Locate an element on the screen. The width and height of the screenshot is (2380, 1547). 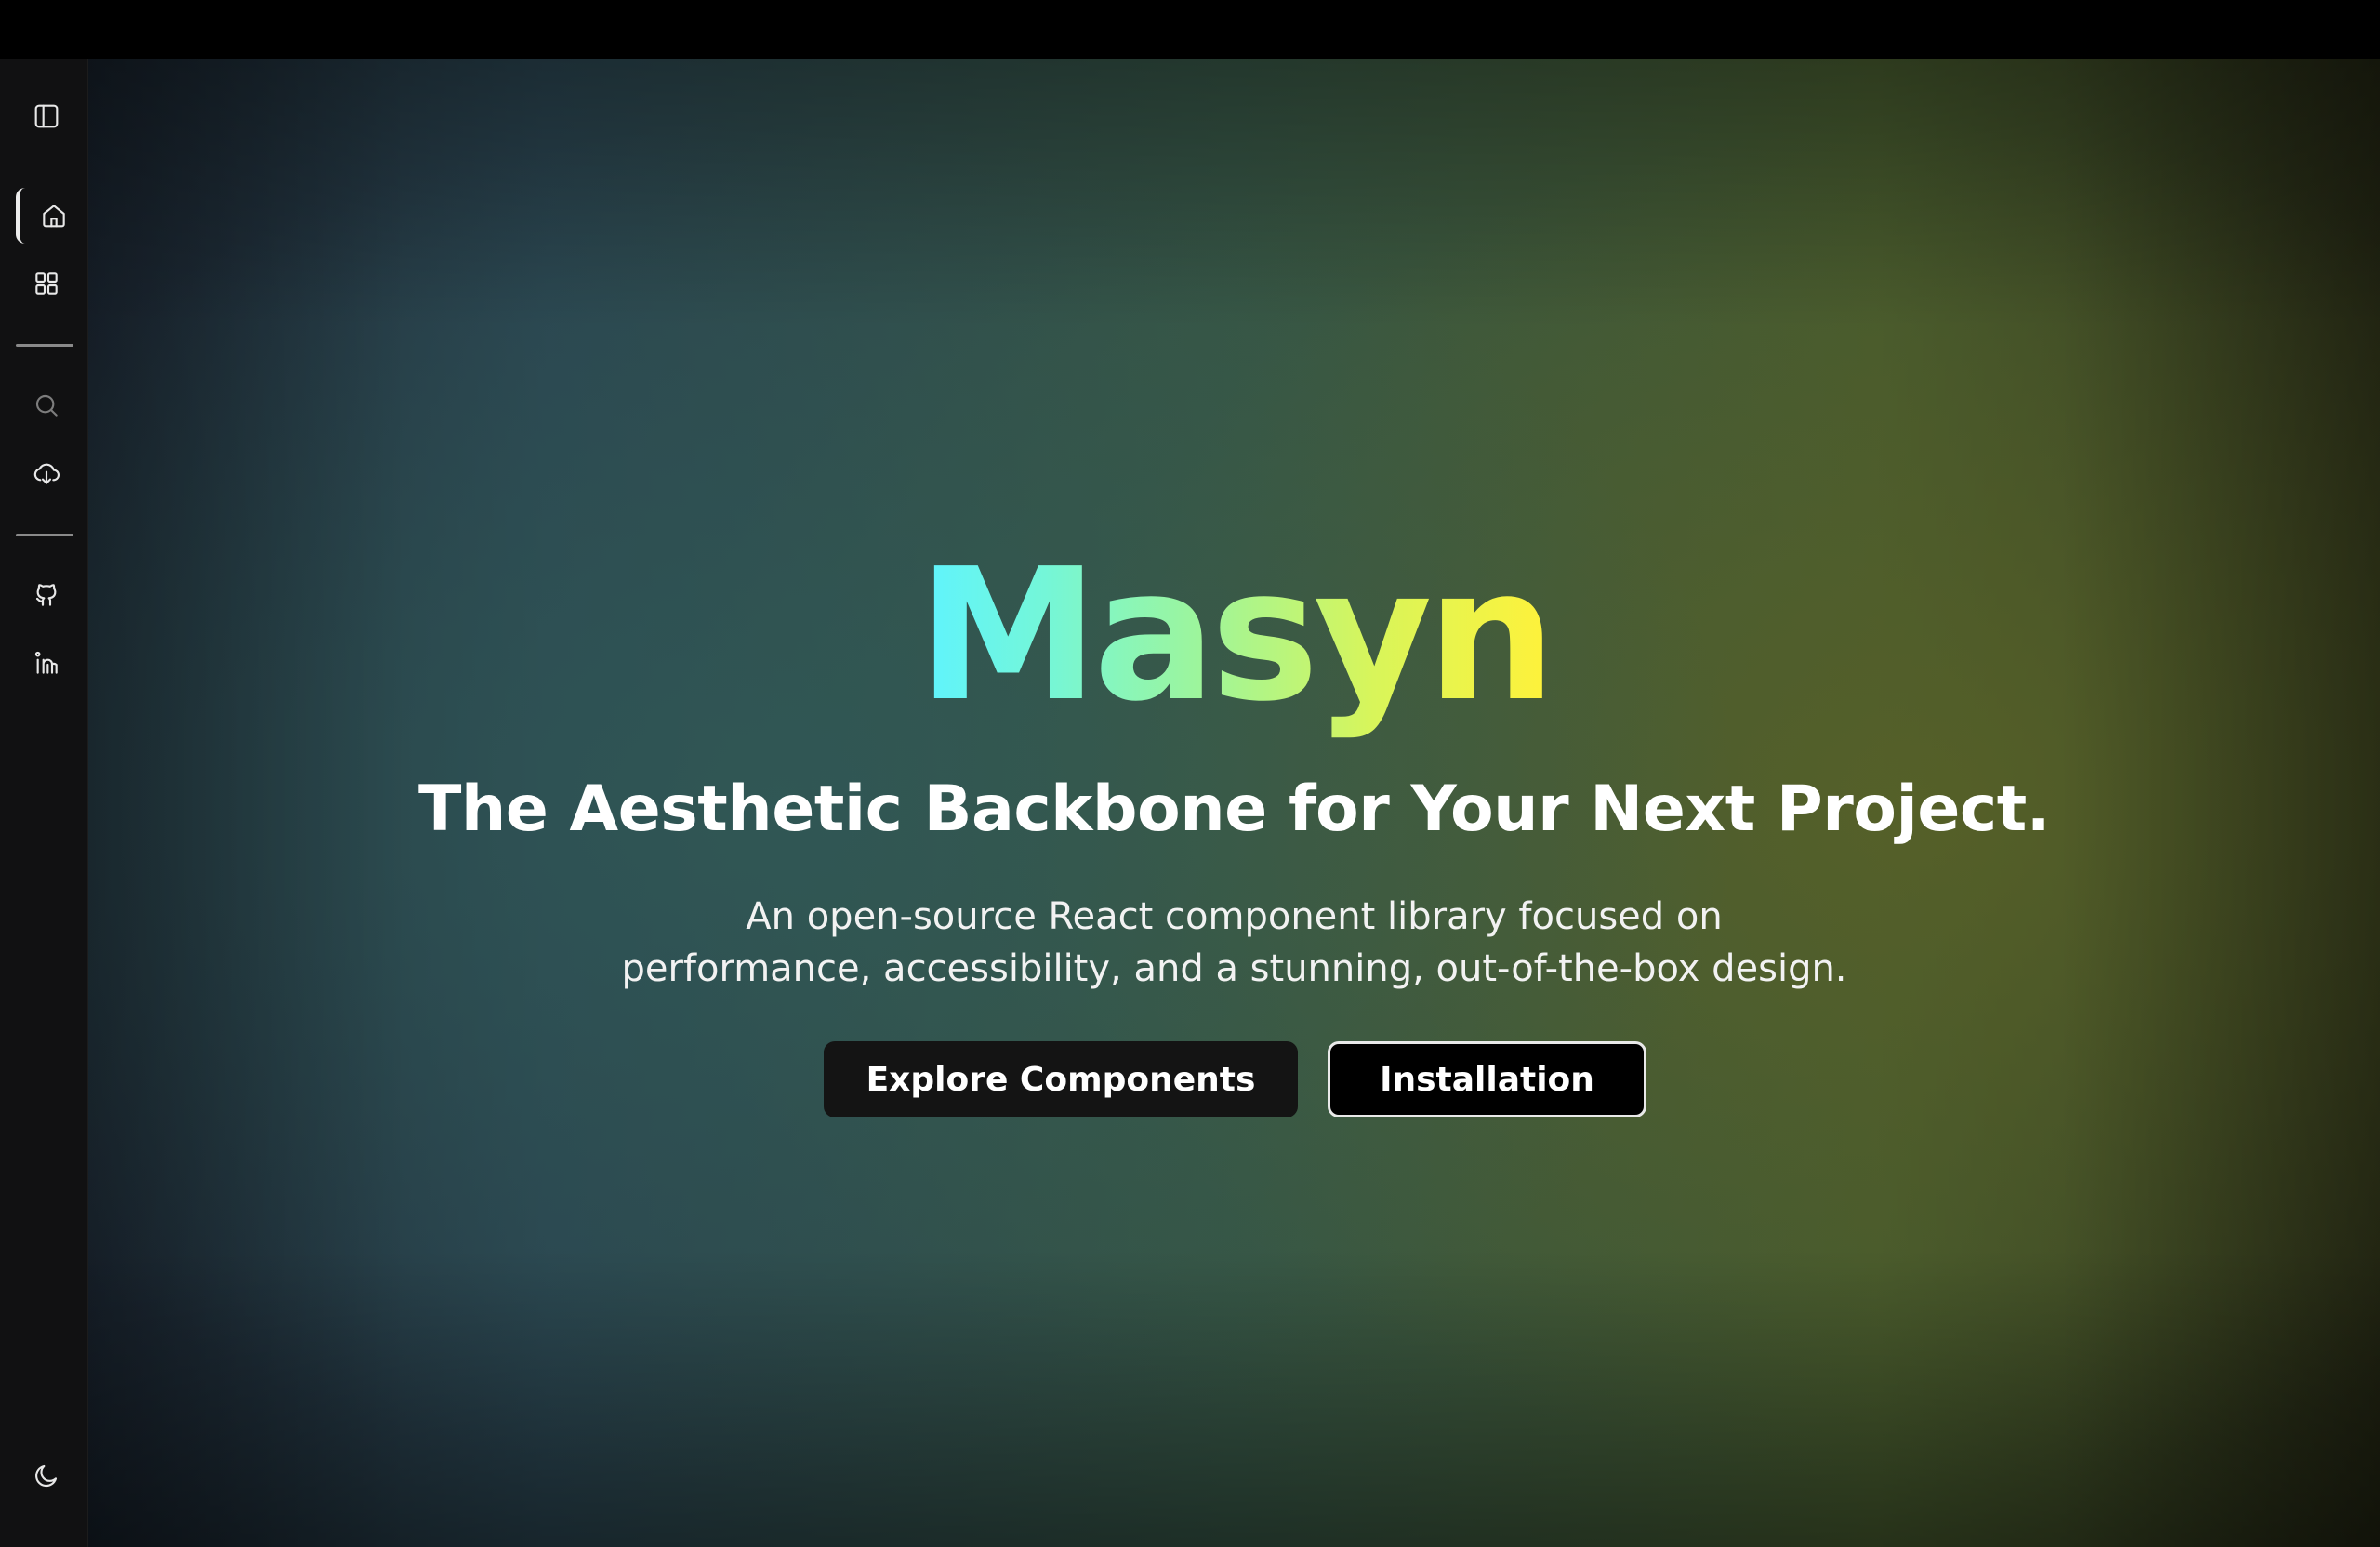
sidebar-toggle-icon is located at coordinates (46, 116).